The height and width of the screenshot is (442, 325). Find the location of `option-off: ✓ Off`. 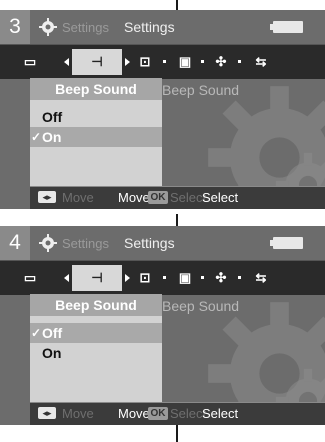

option-off: ✓ Off is located at coordinates (96, 333).